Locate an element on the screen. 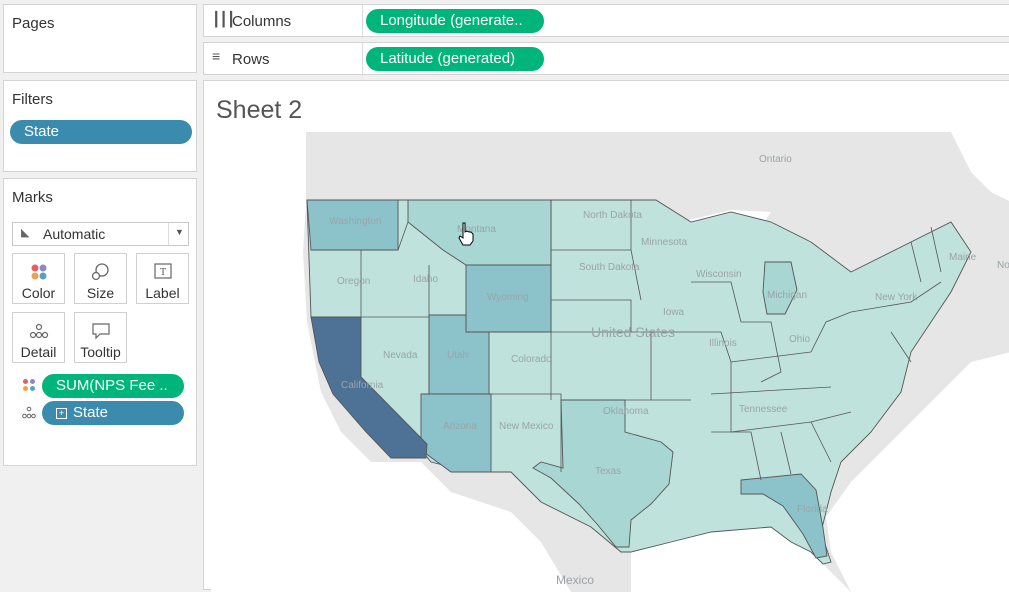 Image resolution: width=1009 pixels, height=592 pixels. map-label-illinois: Illinois is located at coordinates (723, 343).